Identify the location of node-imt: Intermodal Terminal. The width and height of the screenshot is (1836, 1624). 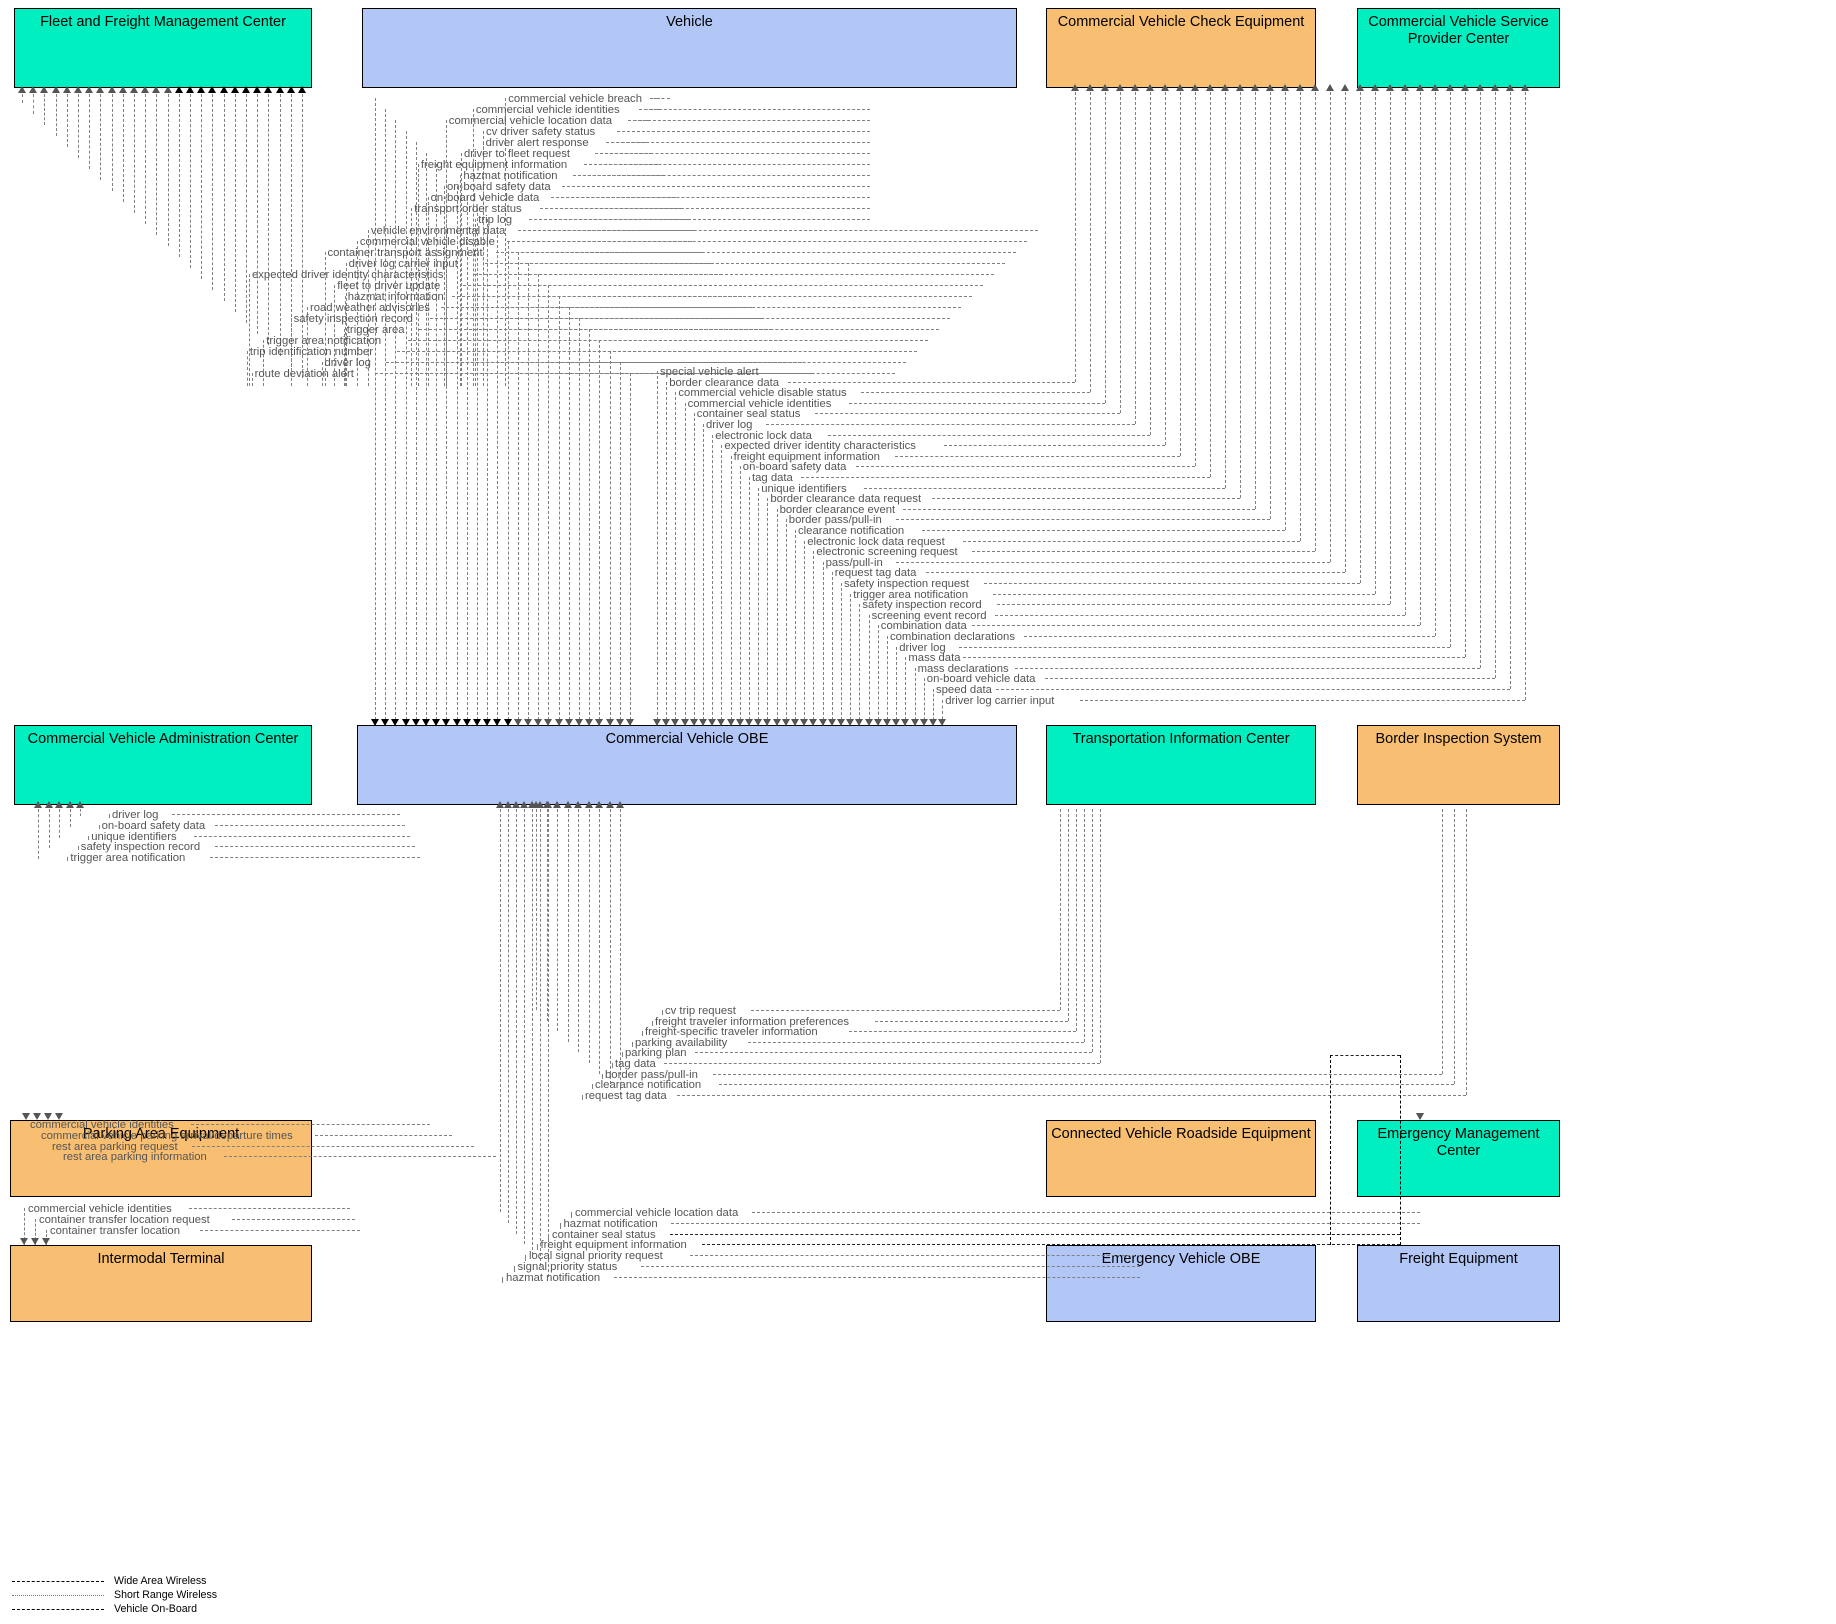
(161, 1283).